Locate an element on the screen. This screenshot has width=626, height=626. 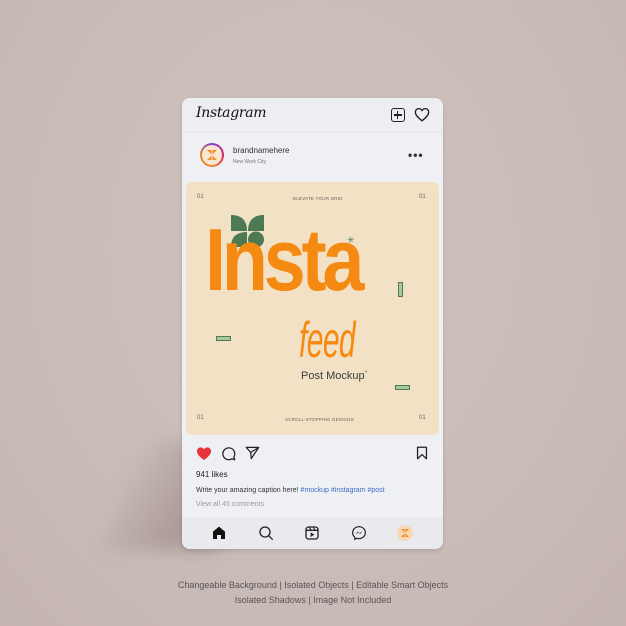
more-options-icon: ••• is located at coordinates (416, 155).